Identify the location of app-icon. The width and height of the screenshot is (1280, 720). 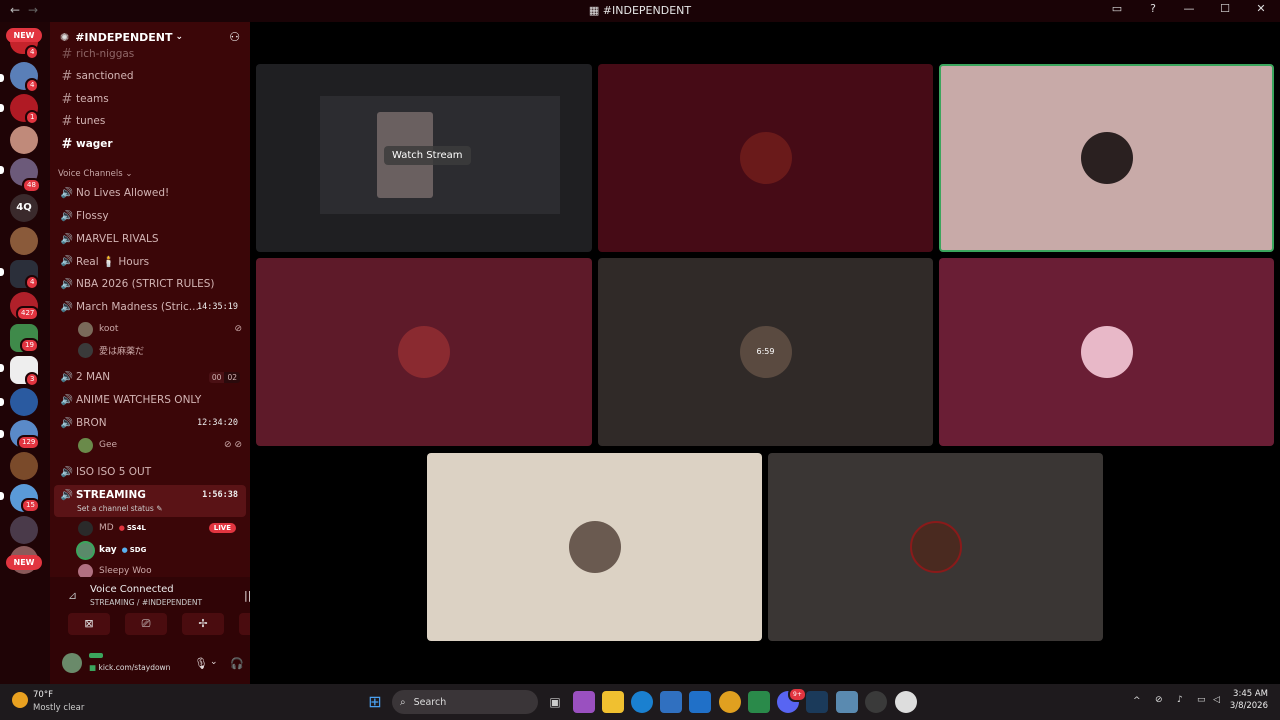
(876, 702).